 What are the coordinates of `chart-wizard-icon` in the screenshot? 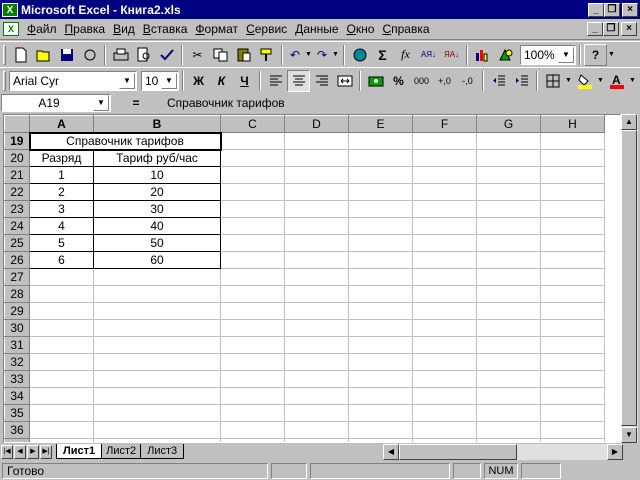 It's located at (482, 55).